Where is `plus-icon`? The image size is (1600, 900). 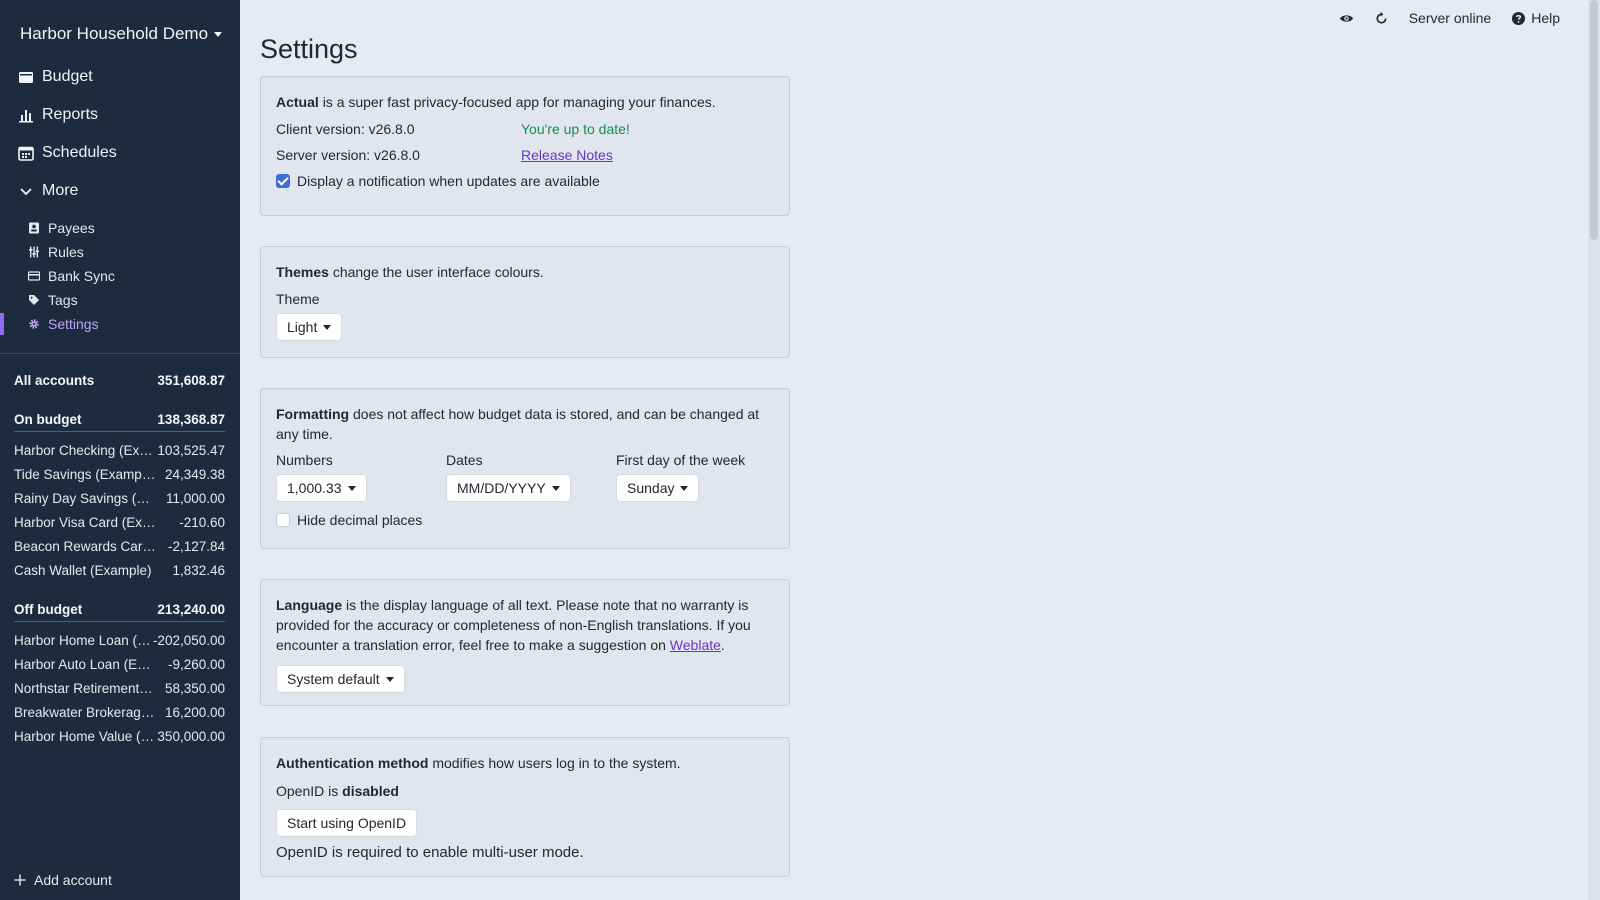
plus-icon is located at coordinates (20, 880).